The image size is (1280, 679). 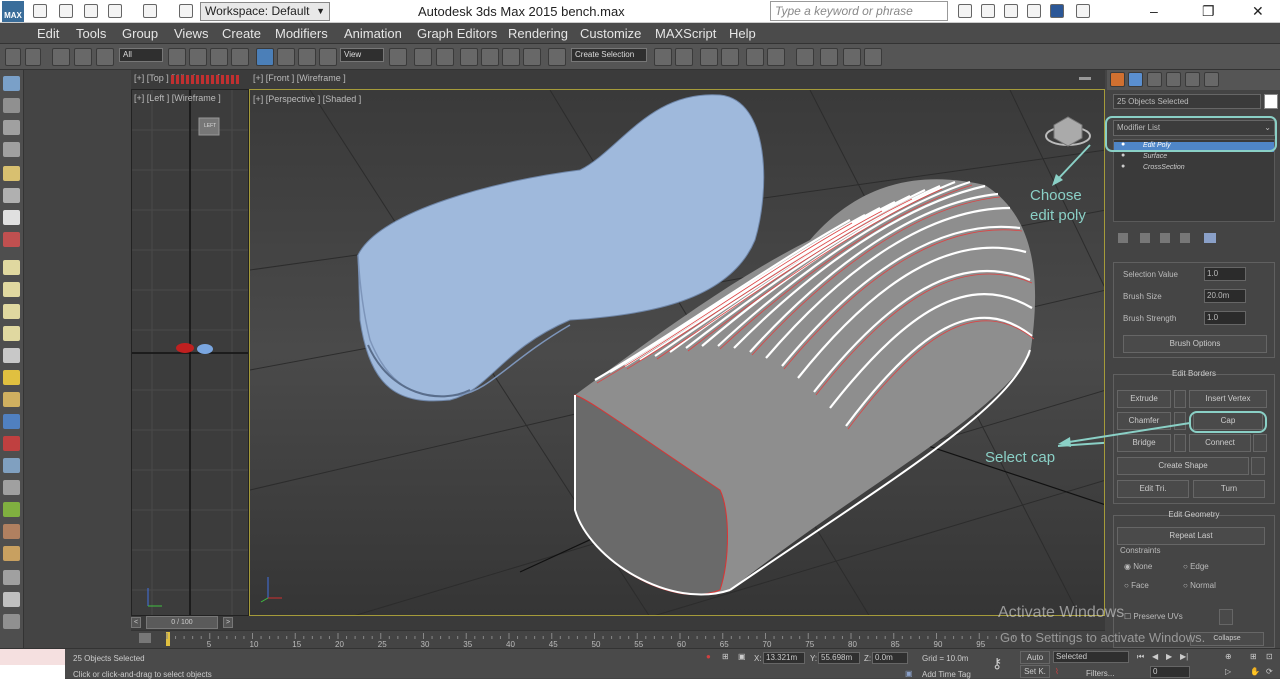 I want to click on make-unique-icon, so click(x=1165, y=238).